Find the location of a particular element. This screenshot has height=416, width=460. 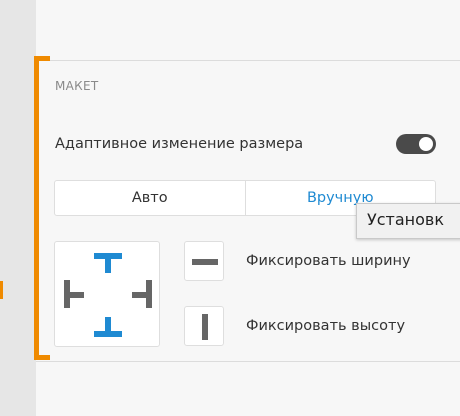

fix-width-button is located at coordinates (204, 261).